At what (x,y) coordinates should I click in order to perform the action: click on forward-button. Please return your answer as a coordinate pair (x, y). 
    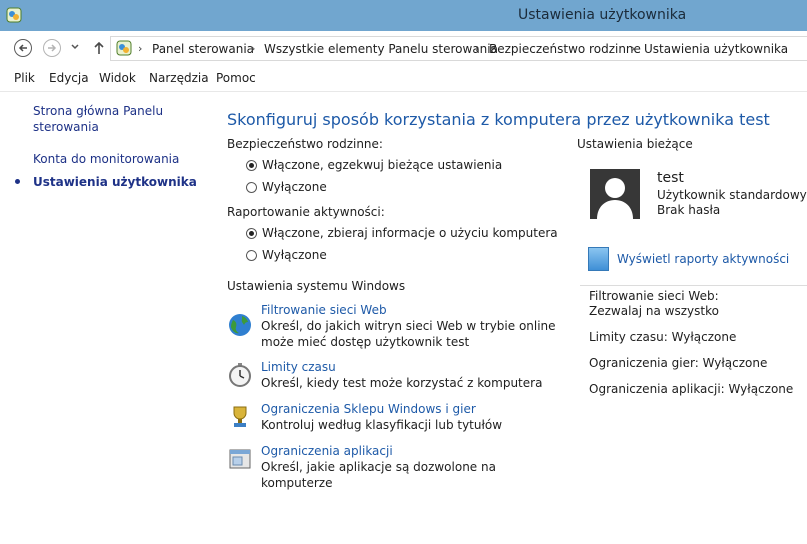
    Looking at the image, I should click on (52, 48).